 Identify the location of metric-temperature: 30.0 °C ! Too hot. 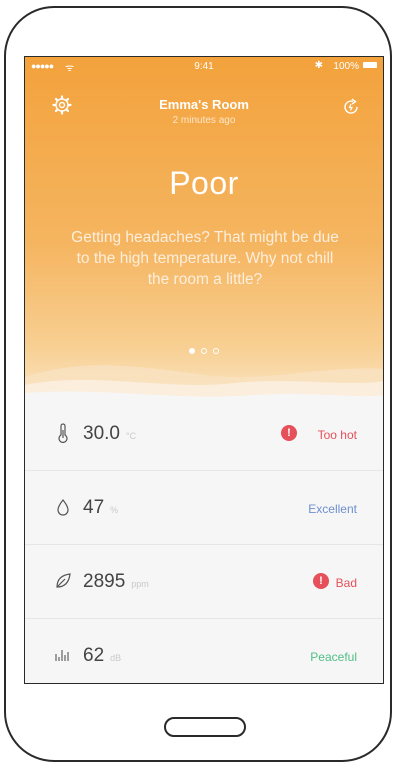
(204, 434).